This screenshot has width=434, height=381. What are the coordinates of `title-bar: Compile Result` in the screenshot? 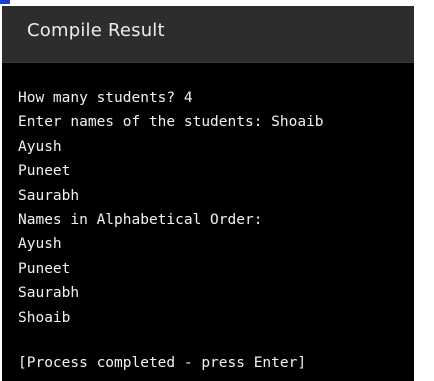 It's located at (208, 34).